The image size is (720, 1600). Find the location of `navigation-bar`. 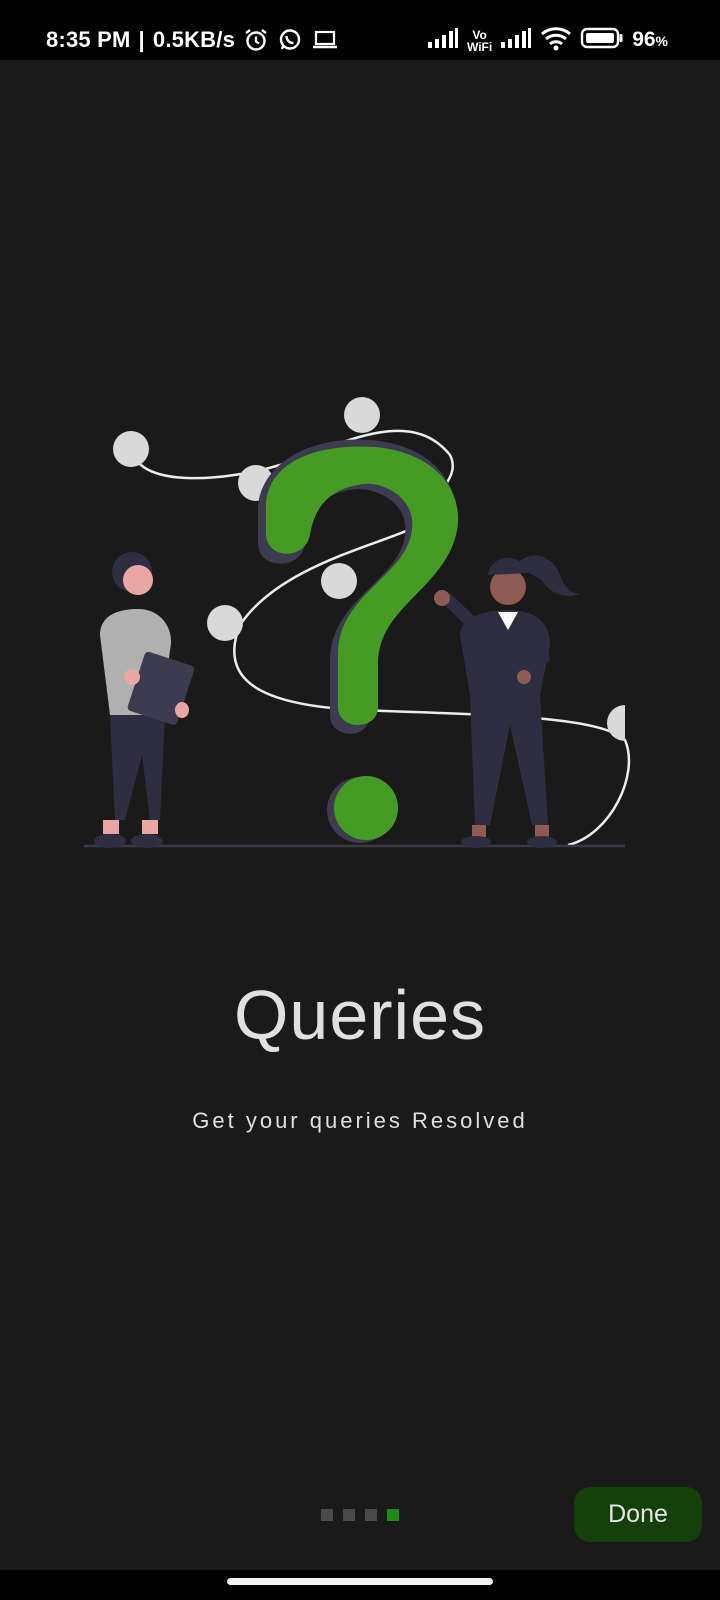

navigation-bar is located at coordinates (360, 1585).